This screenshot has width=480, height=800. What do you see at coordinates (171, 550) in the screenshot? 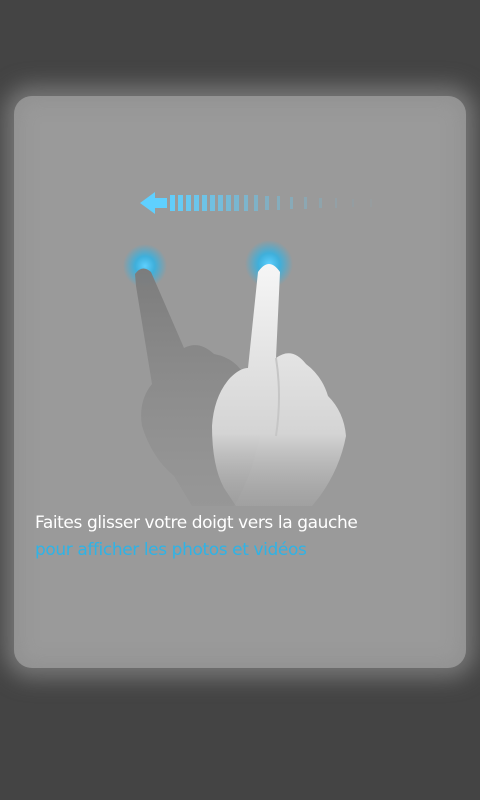
I see `instruction-line-highlight: pour afficher les photos et vidéos` at bounding box center [171, 550].